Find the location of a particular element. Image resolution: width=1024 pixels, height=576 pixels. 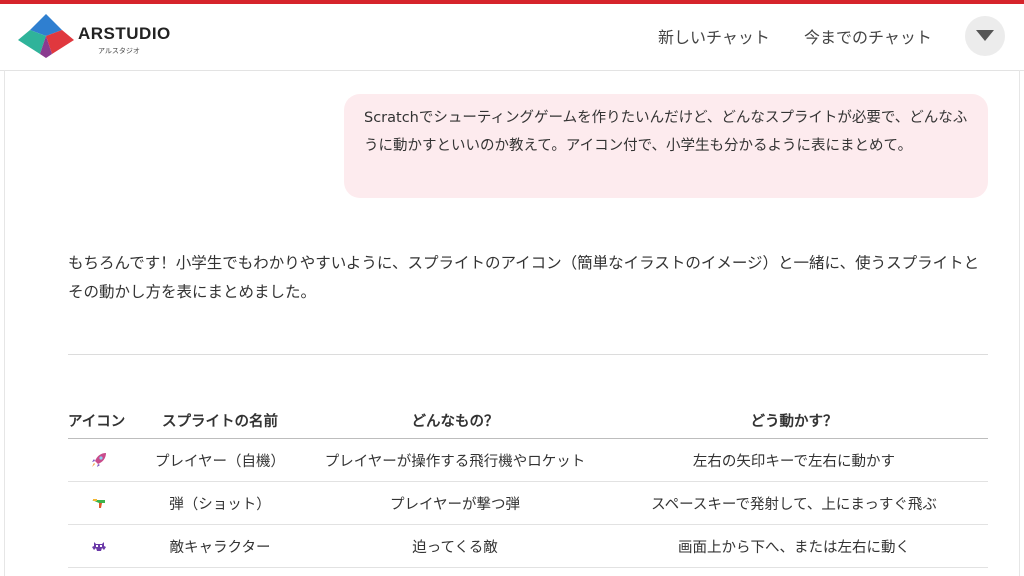

sprite-name: プレイヤー（自機） is located at coordinates (220, 461).